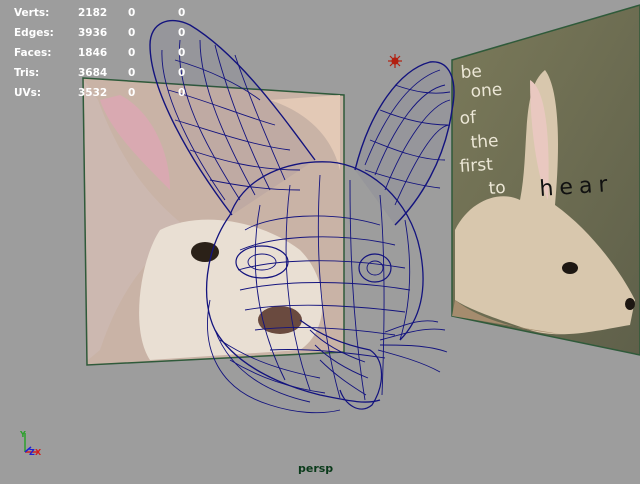  What do you see at coordinates (116, 13) in the screenshot?
I see `hud-row-verts: Verts: 2182 0 0` at bounding box center [116, 13].